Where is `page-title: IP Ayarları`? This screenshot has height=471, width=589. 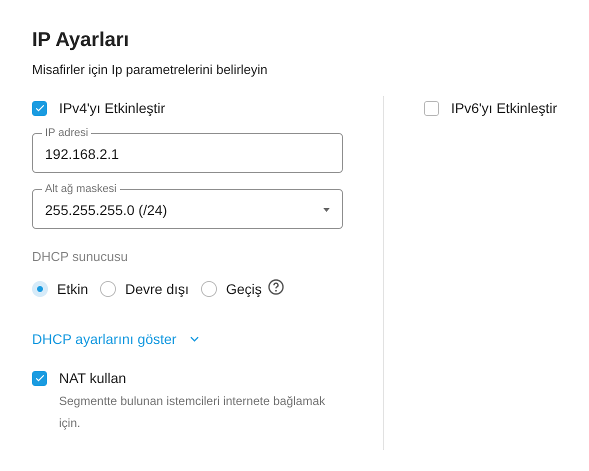 page-title: IP Ayarları is located at coordinates (81, 40).